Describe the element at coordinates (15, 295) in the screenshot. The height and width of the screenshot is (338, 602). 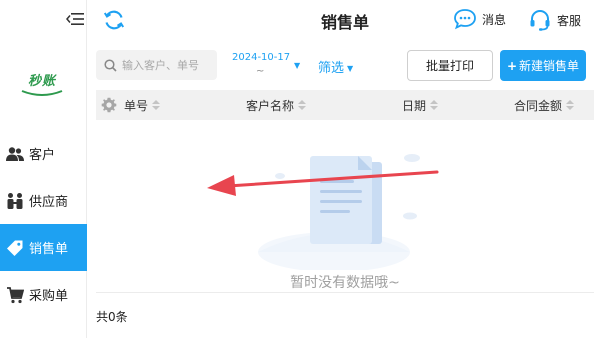
I see `cart-icon` at that location.